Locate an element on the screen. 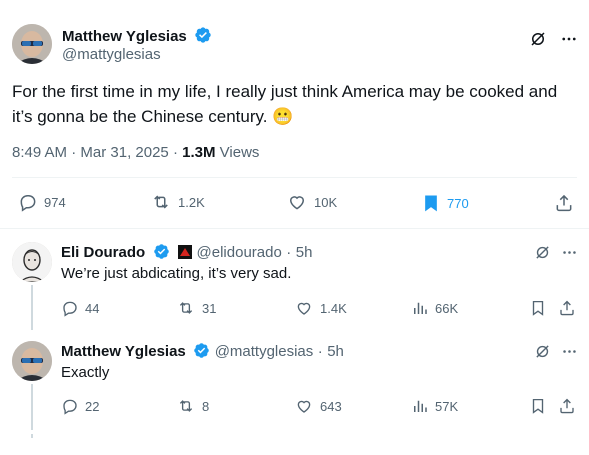 The height and width of the screenshot is (455, 589). views-label: Views is located at coordinates (239, 152).